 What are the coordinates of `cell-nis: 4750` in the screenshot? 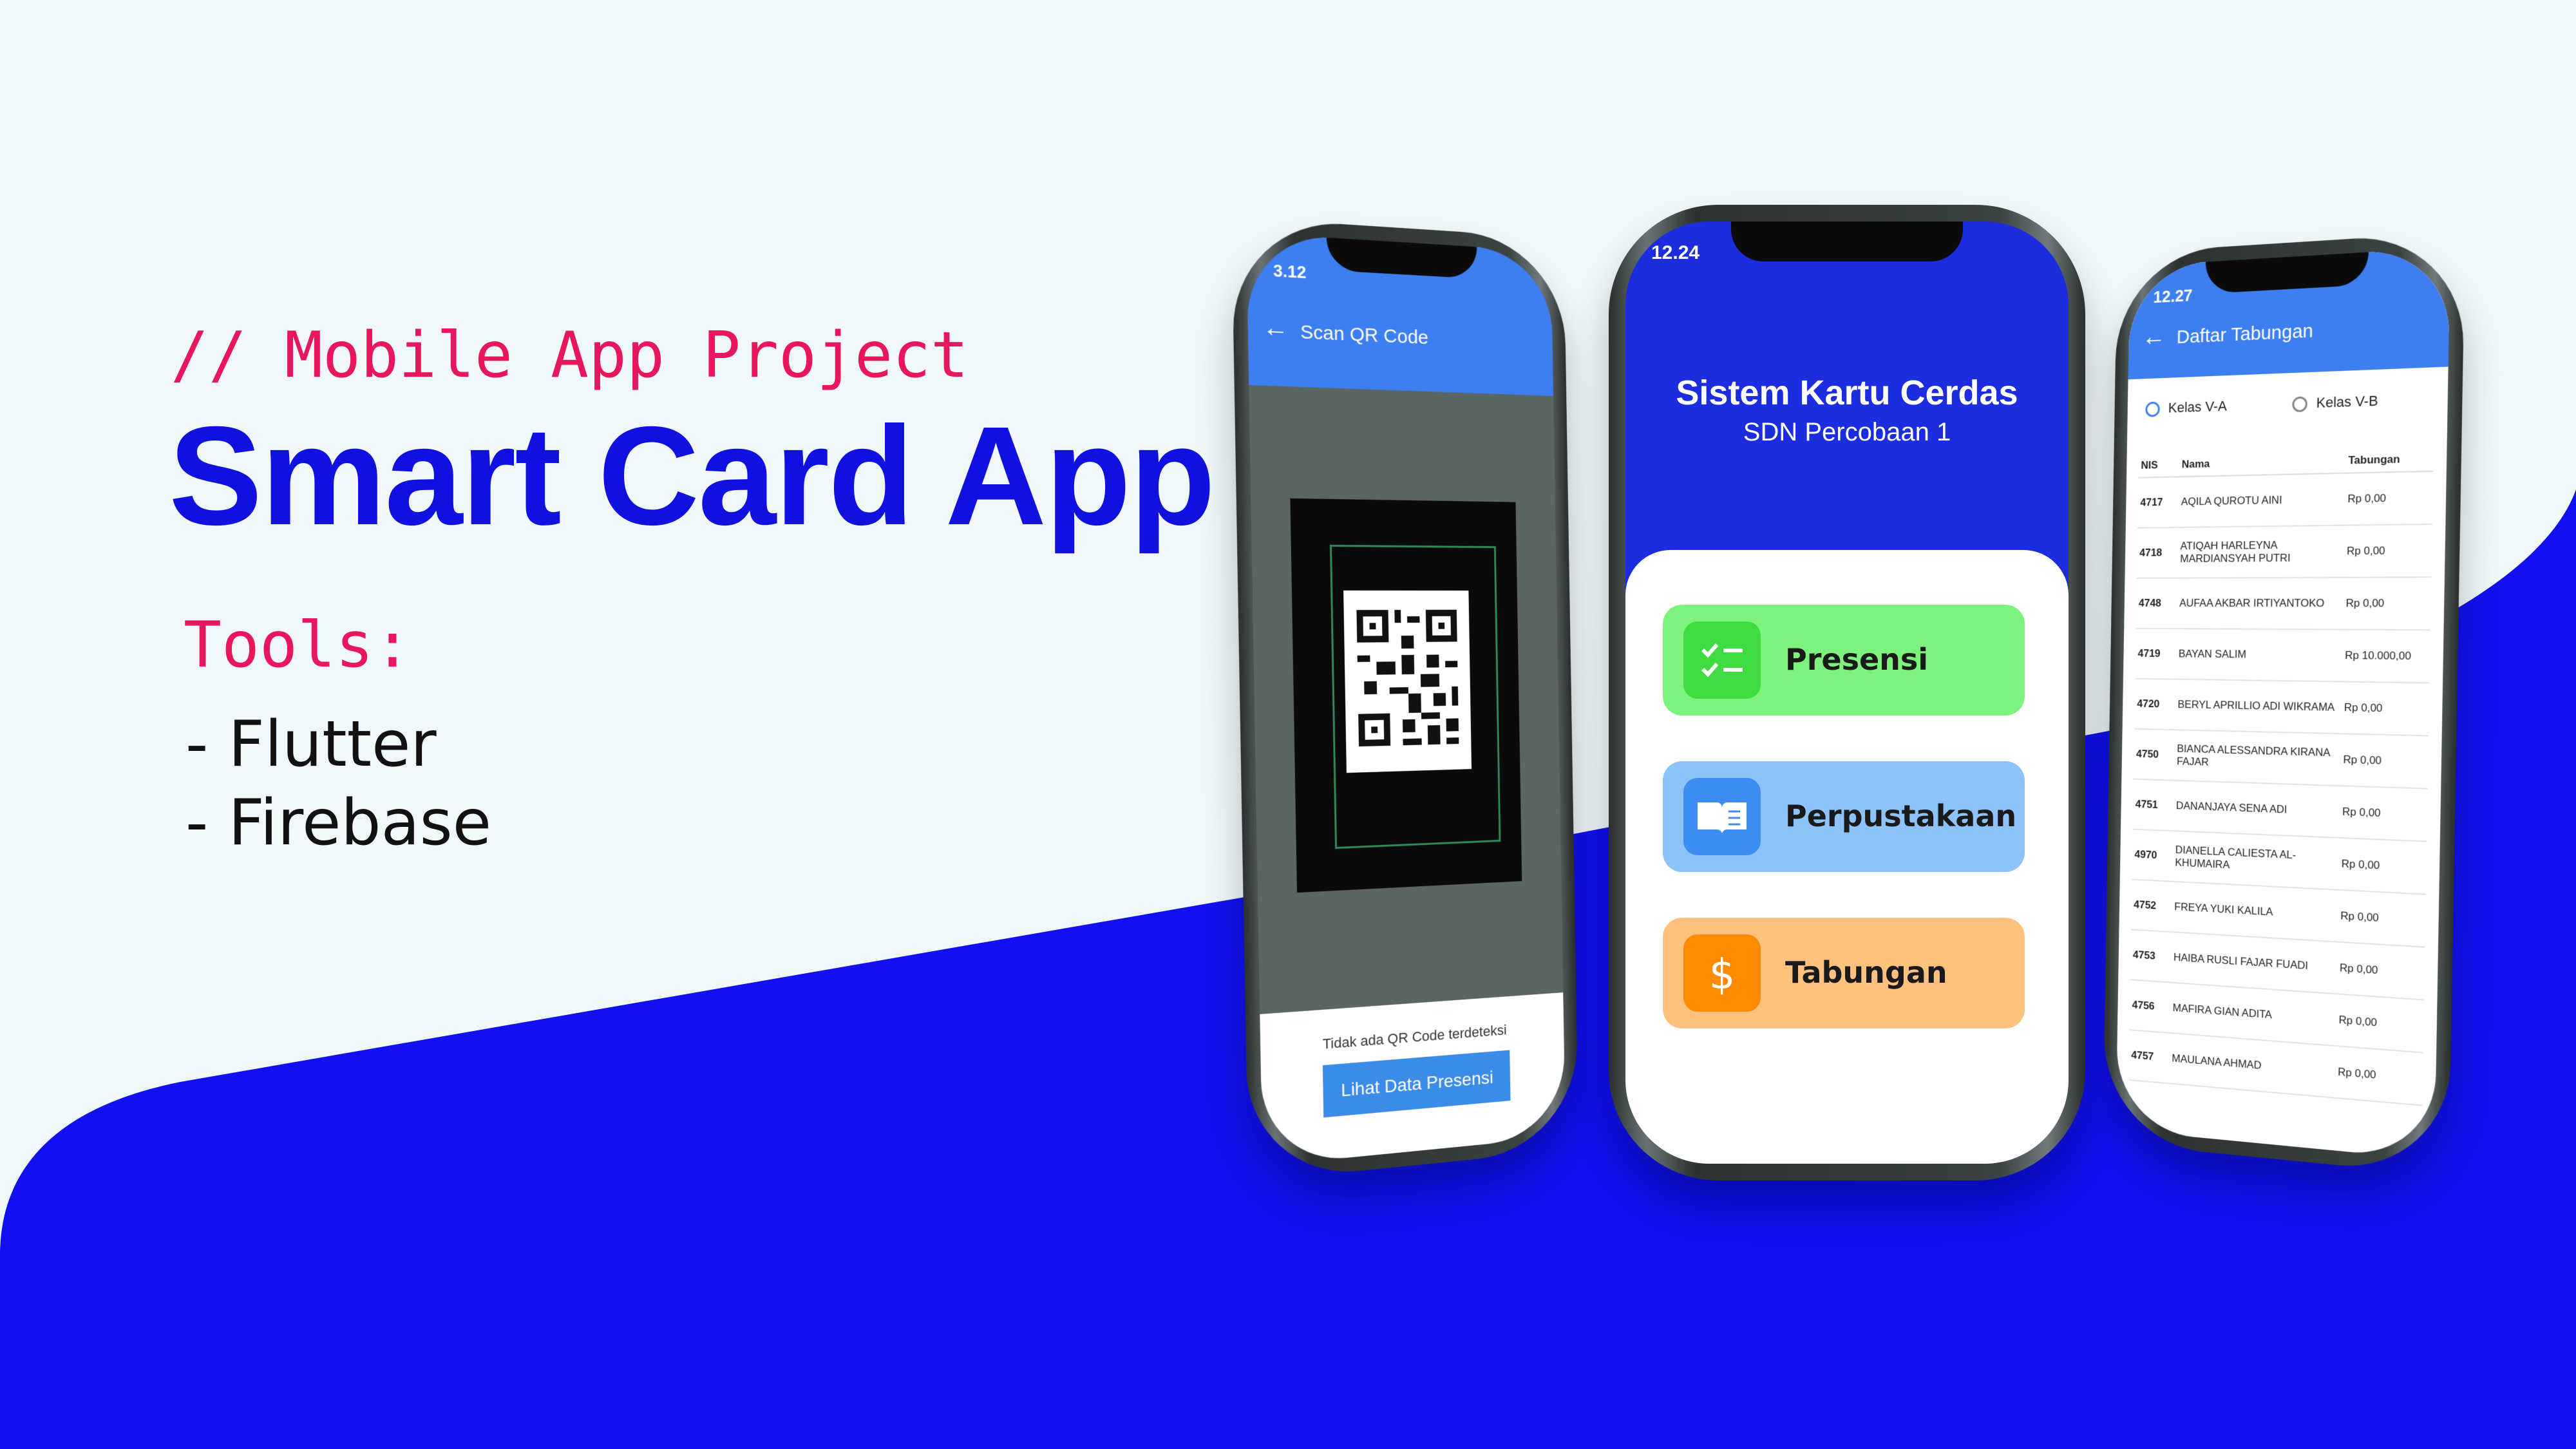 It's located at (2154, 754).